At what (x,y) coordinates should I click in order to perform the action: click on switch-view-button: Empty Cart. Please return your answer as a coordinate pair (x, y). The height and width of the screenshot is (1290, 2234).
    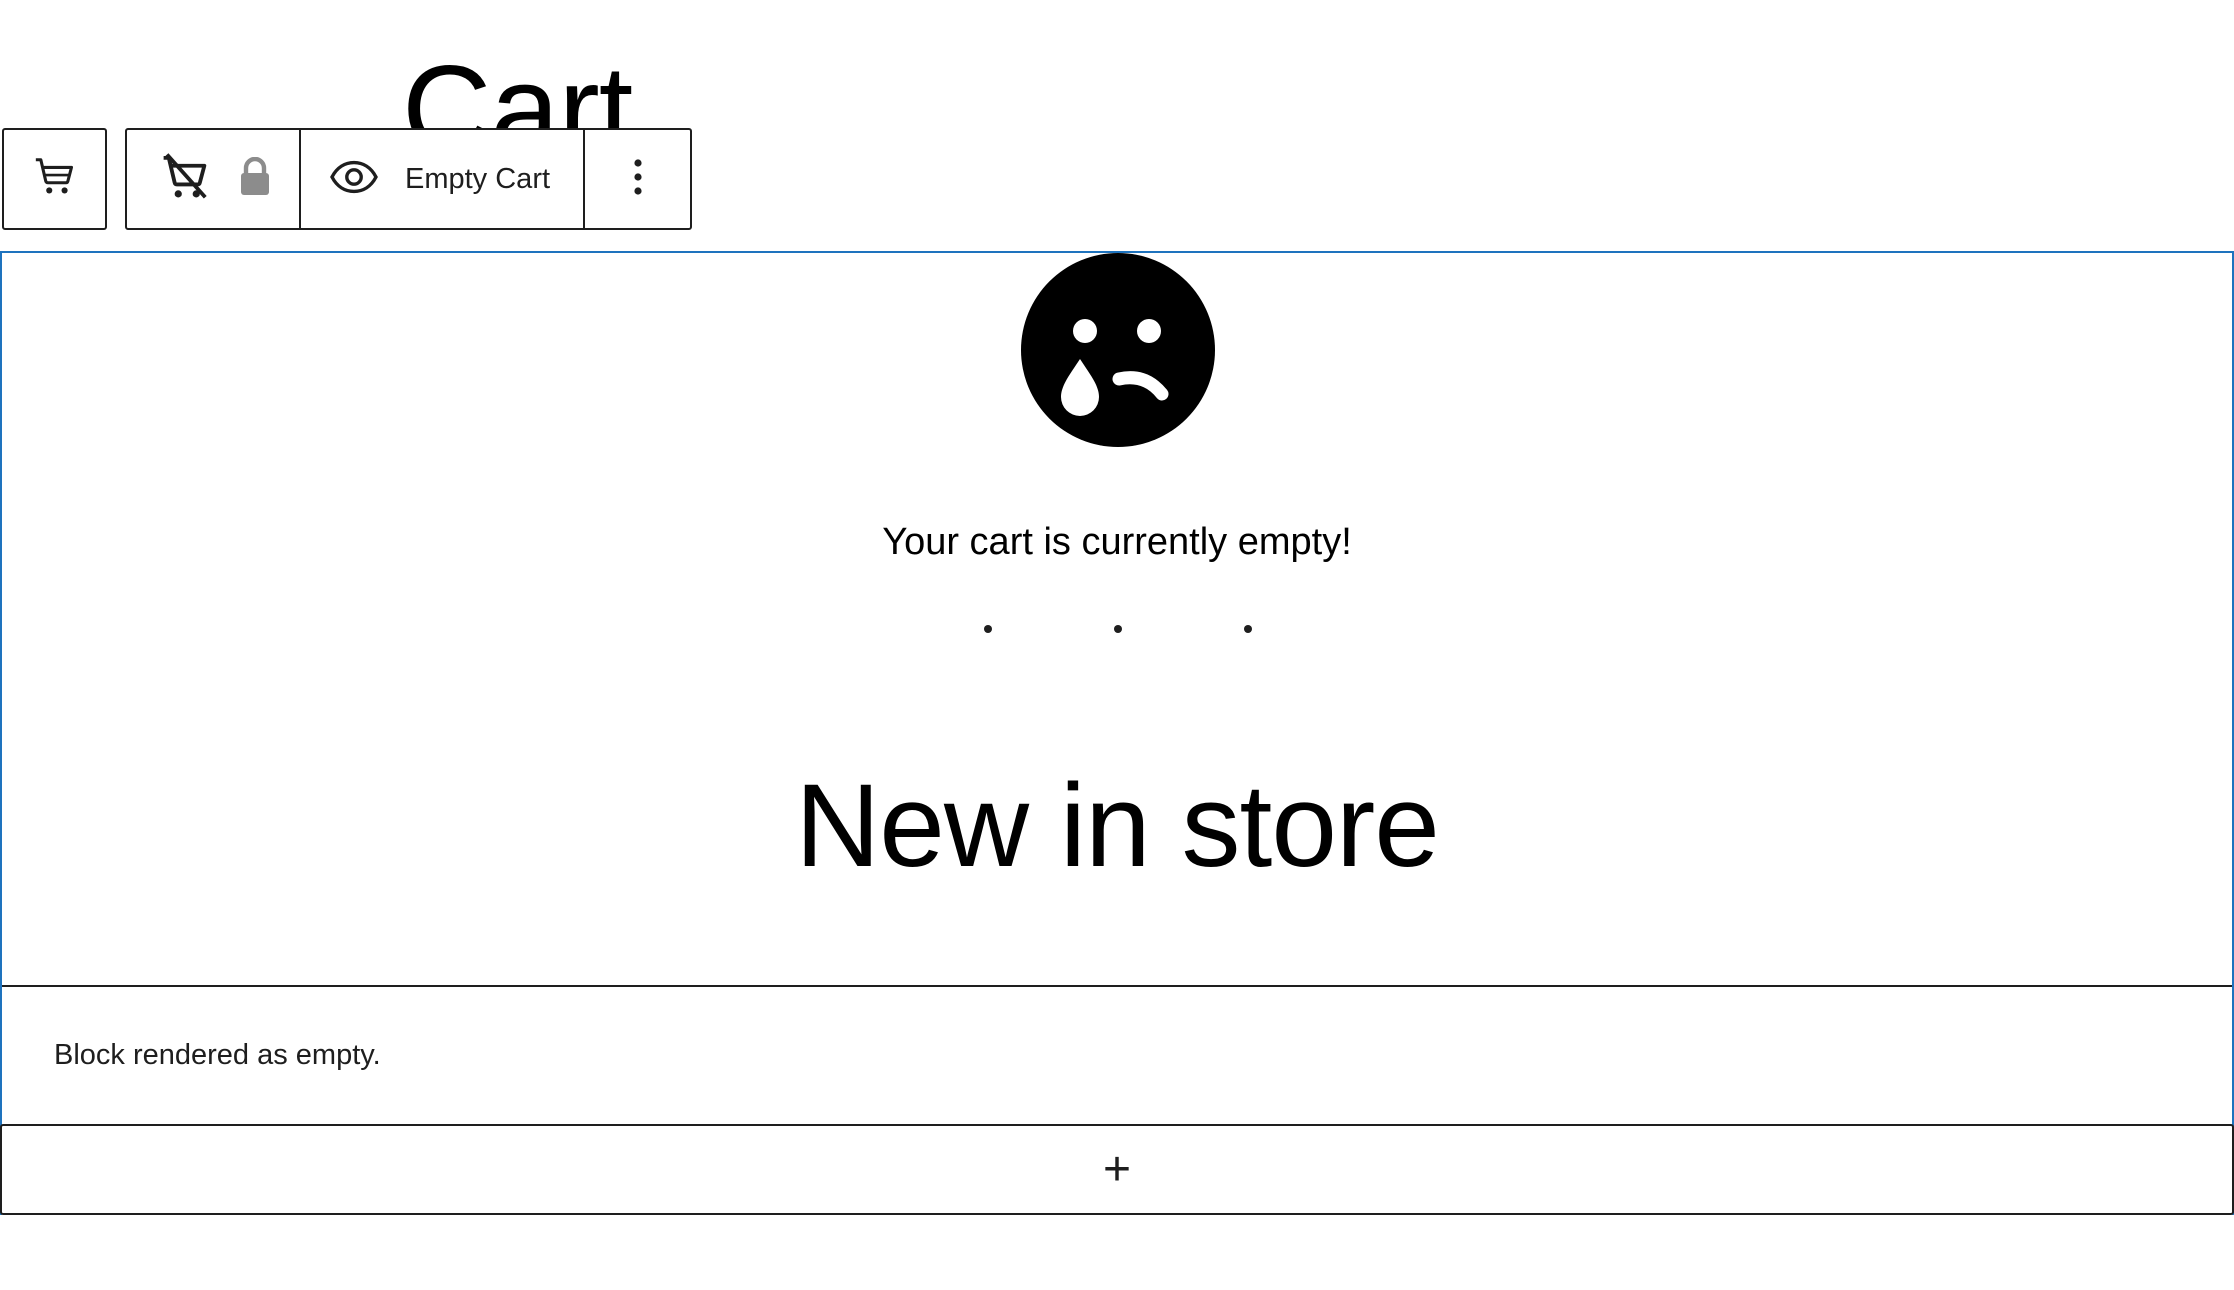
    Looking at the image, I should click on (443, 179).